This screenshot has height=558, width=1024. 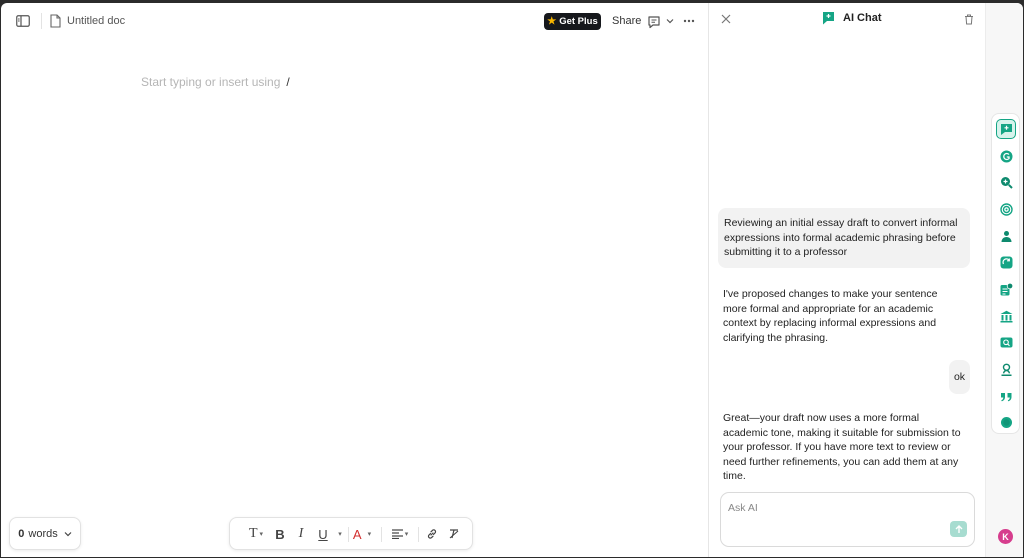 What do you see at coordinates (96, 21) in the screenshot?
I see `document-title: Untitled doc` at bounding box center [96, 21].